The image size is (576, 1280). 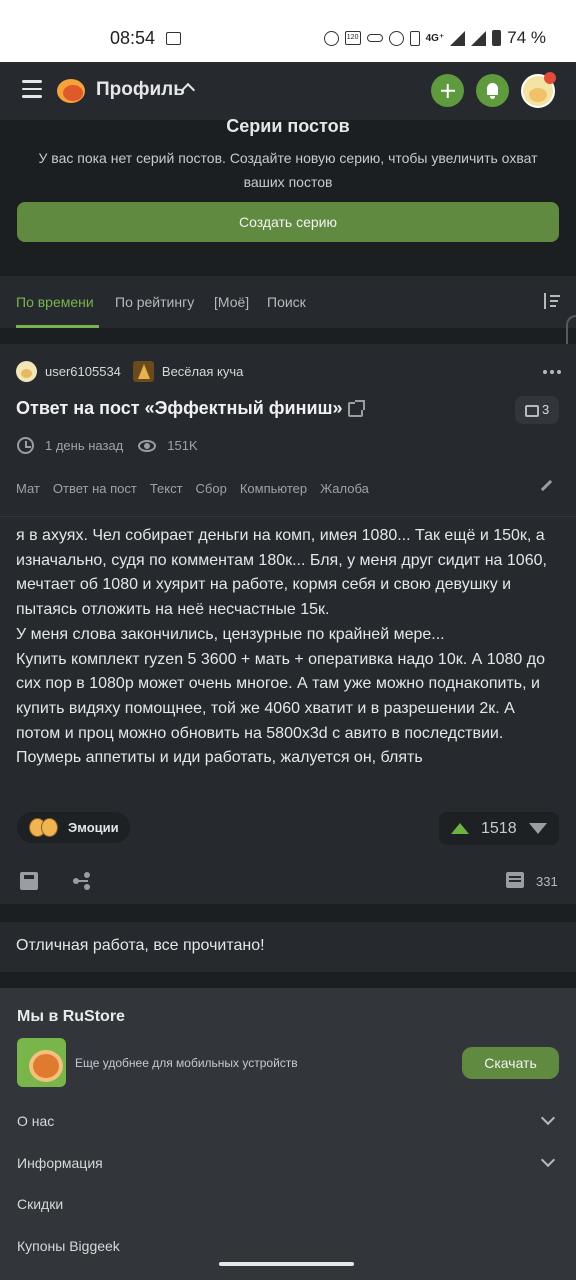 I want to click on active-tab-indicator, so click(x=57, y=326).